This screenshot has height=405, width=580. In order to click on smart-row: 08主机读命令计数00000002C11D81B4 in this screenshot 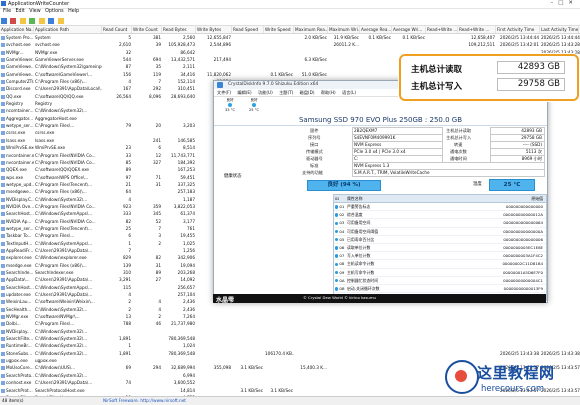, I will do `click(440, 264)`.